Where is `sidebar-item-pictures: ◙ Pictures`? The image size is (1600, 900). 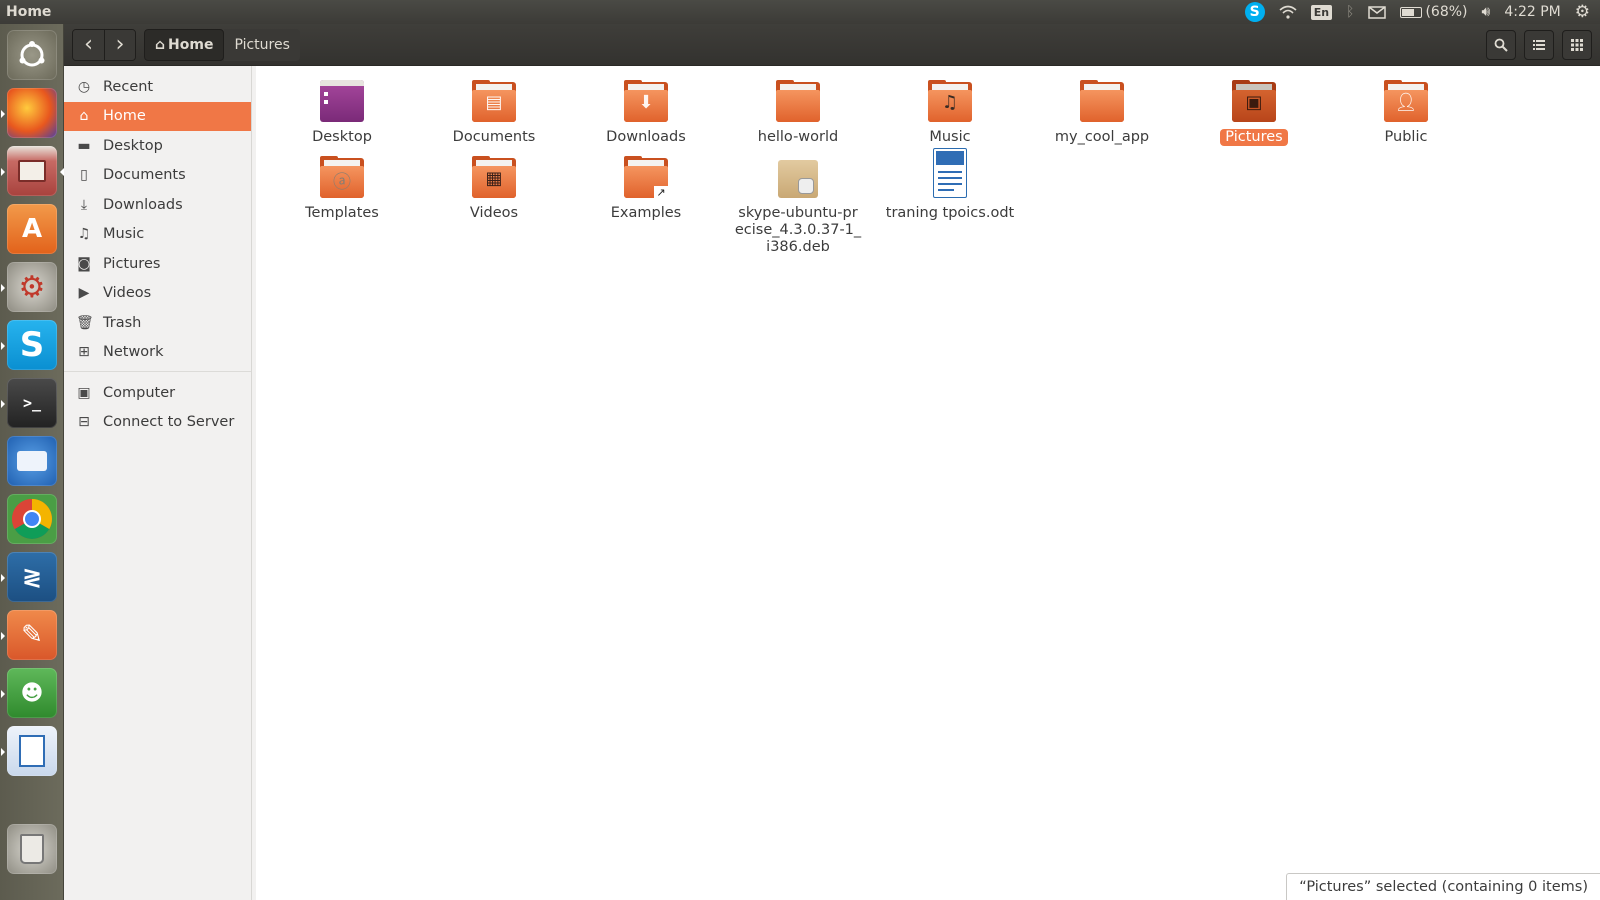
sidebar-item-pictures: ◙ Pictures is located at coordinates (157, 264).